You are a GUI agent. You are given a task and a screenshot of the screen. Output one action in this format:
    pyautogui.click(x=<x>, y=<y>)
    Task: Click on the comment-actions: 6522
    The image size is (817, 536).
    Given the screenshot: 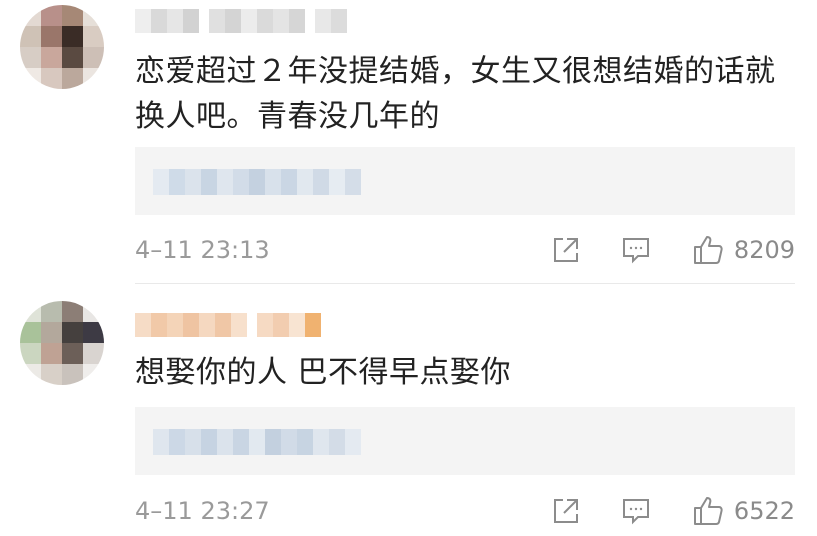 What is the action you would take?
    pyautogui.click(x=672, y=511)
    